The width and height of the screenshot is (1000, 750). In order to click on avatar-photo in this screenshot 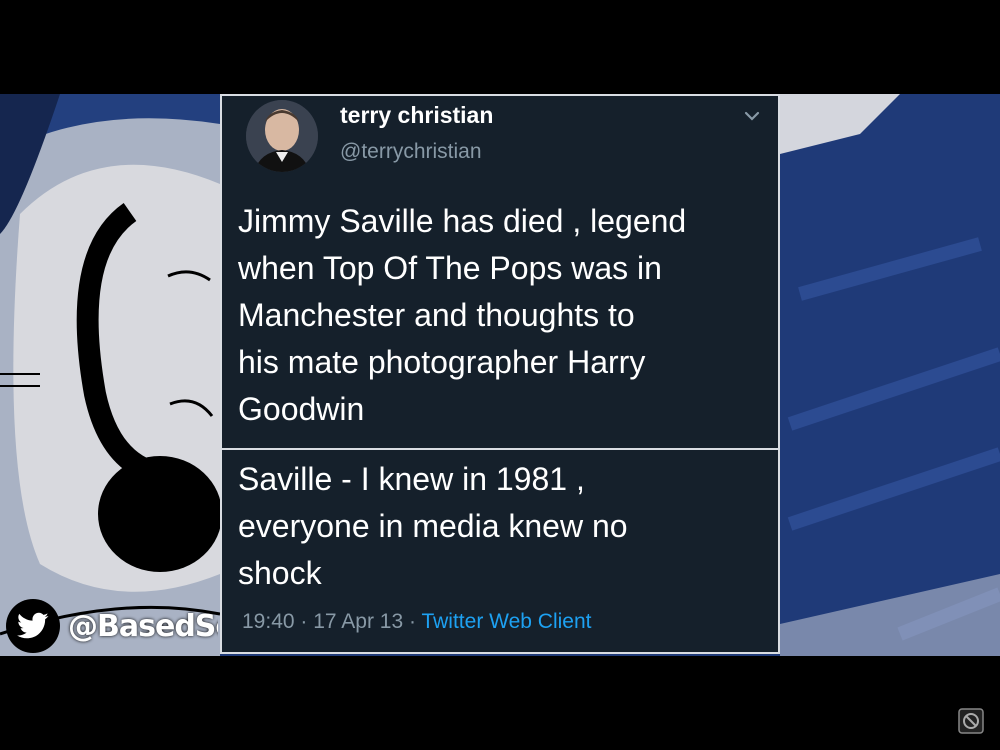, I will do `click(282, 136)`.